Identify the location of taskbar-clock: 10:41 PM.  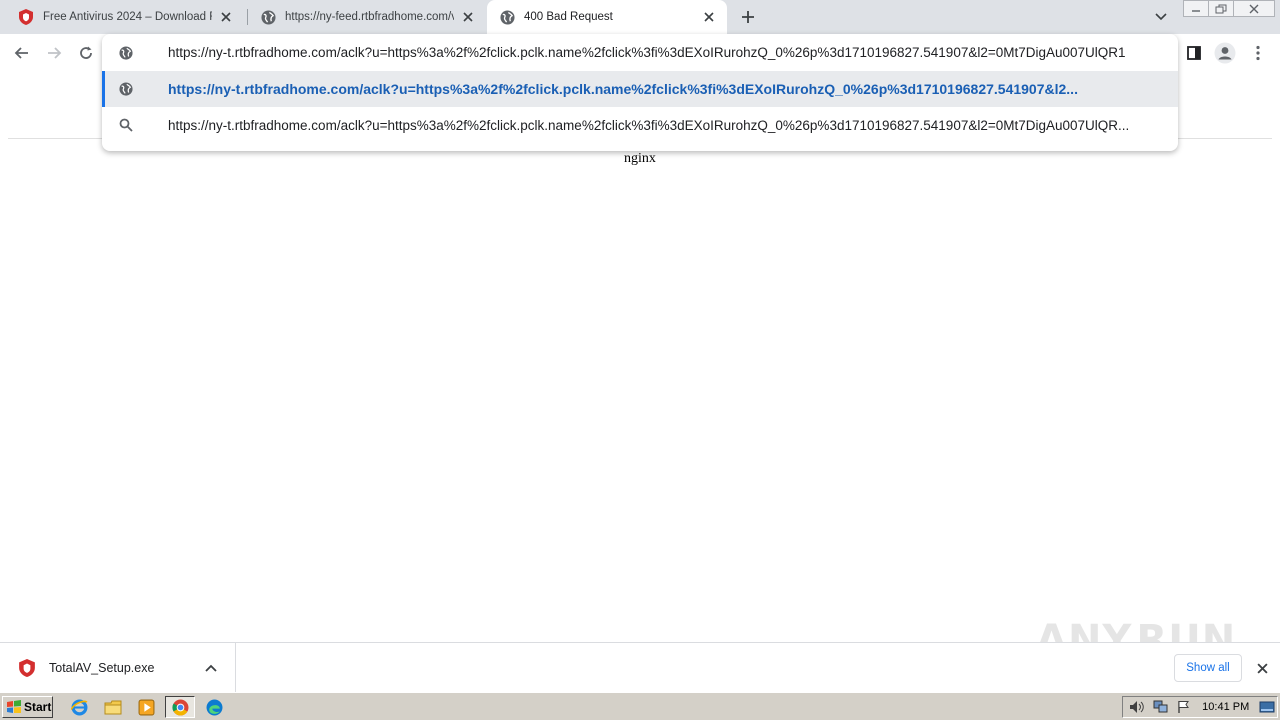
(1226, 707).